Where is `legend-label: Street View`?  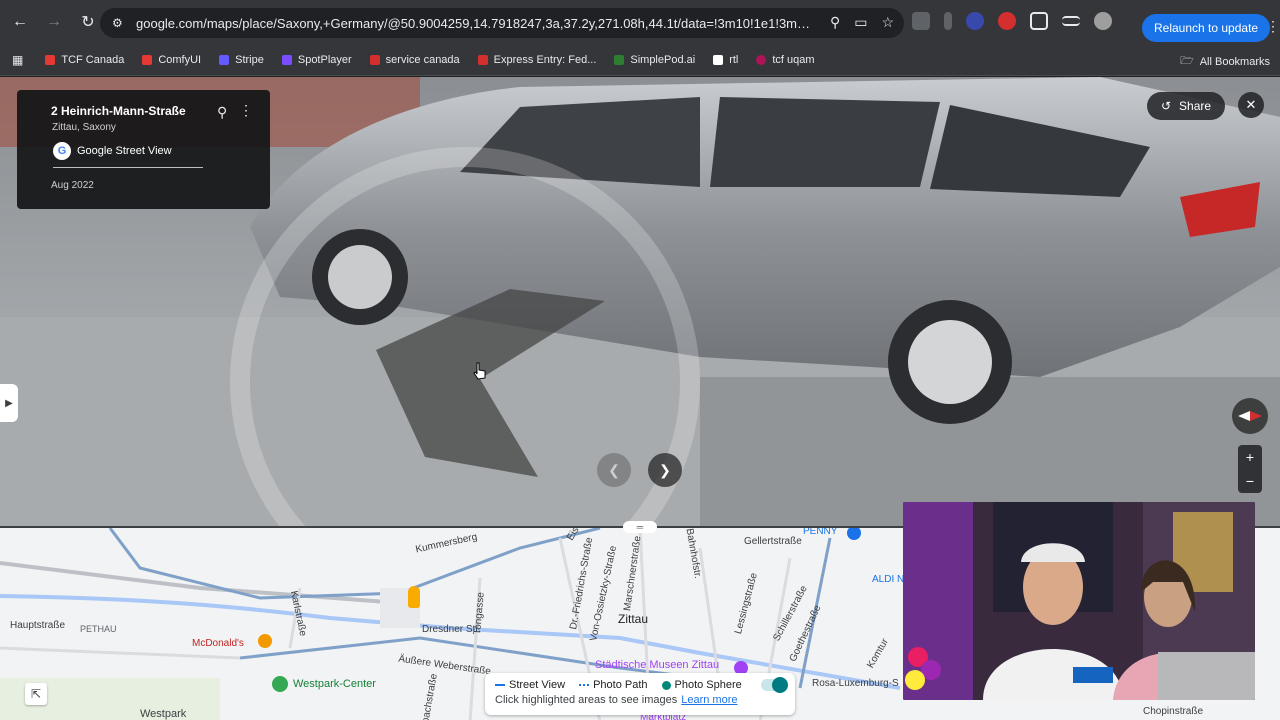 legend-label: Street View is located at coordinates (537, 685).